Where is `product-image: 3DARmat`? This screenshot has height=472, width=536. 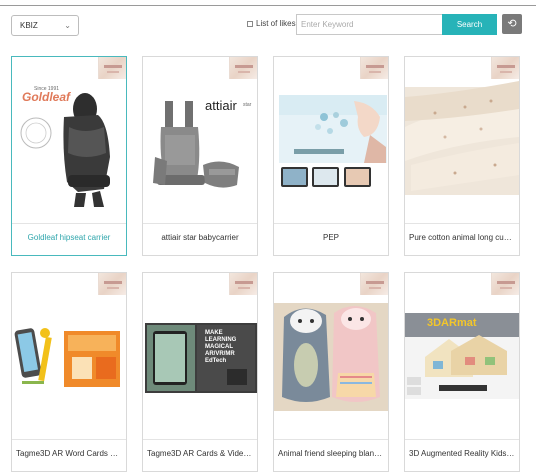 product-image: 3DARmat is located at coordinates (462, 356).